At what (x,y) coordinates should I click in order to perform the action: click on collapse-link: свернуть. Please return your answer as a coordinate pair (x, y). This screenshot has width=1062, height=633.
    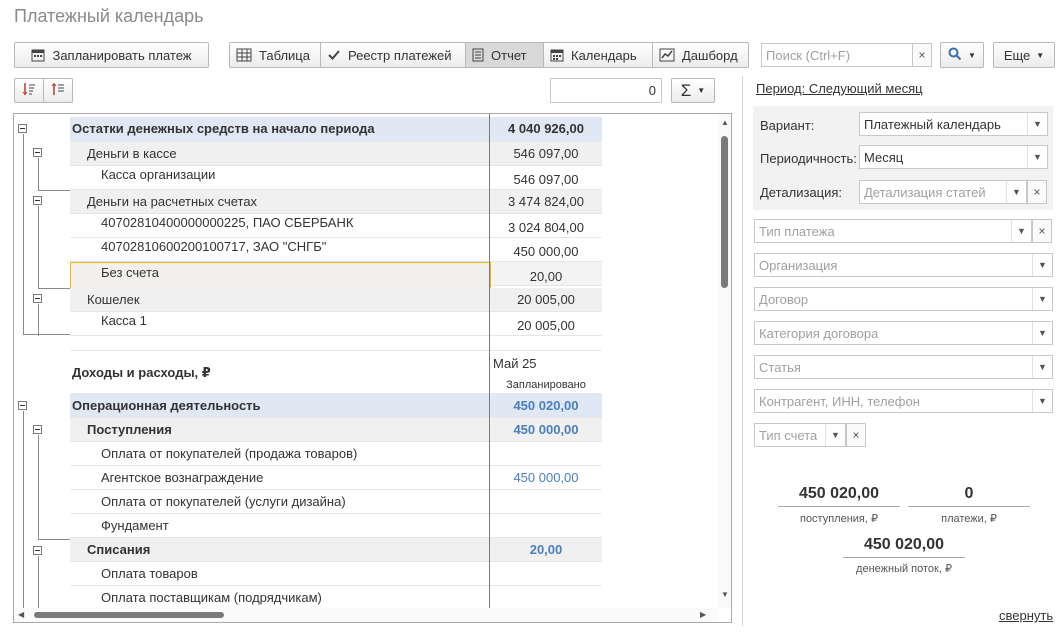
    Looking at the image, I should click on (1026, 615).